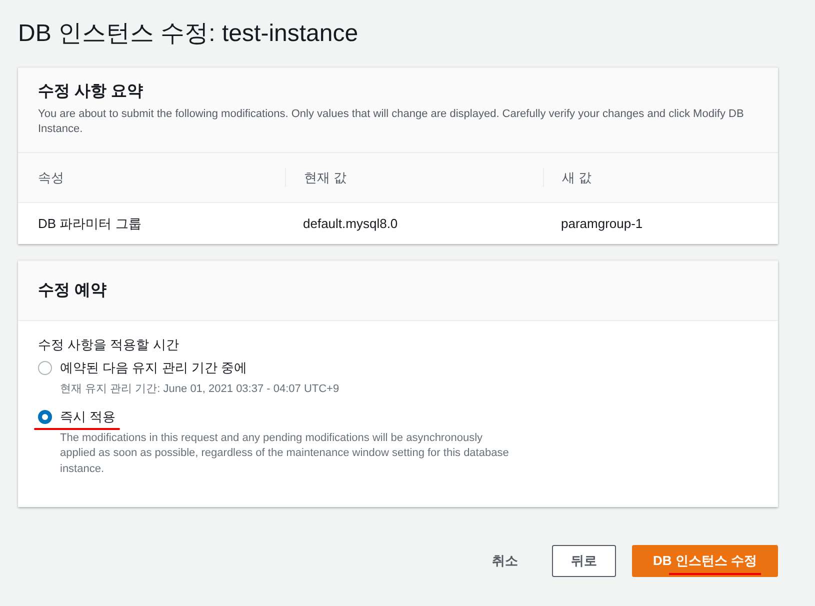 This screenshot has width=815, height=606. What do you see at coordinates (89, 223) in the screenshot?
I see `table-cell-text: DB 파라미터 그룹` at bounding box center [89, 223].